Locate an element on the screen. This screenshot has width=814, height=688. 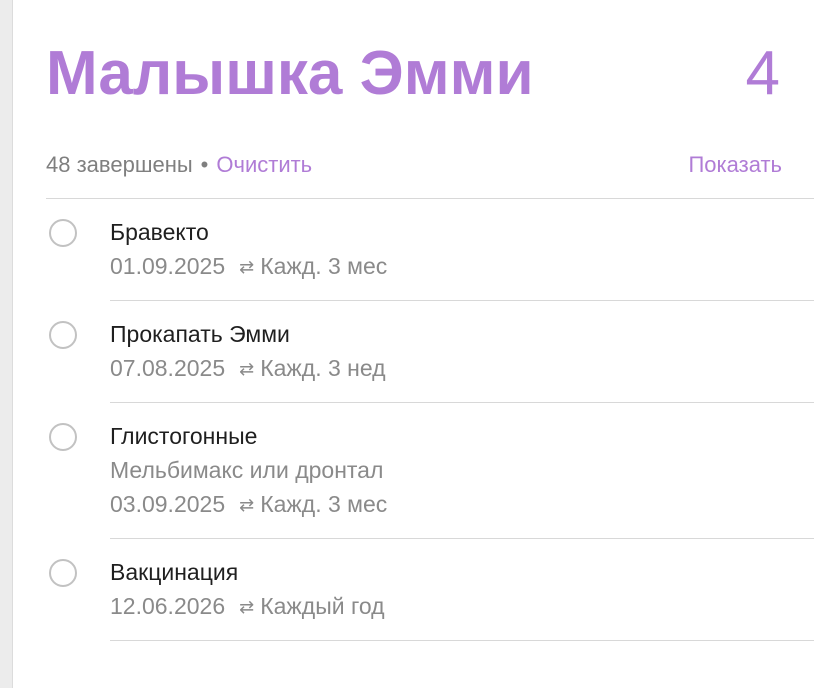
reminder-repeat: Каждый год is located at coordinates (322, 606).